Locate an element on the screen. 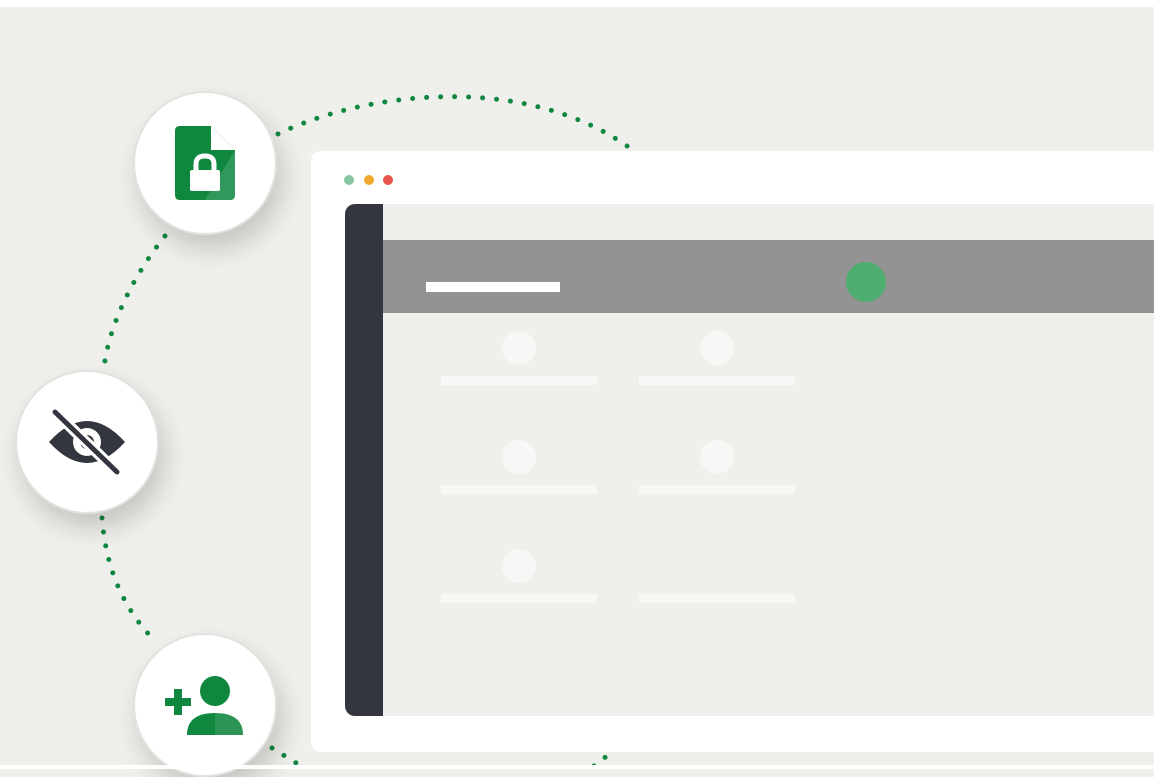 Image resolution: width=1154 pixels, height=777 pixels. eye-slash-icon is located at coordinates (87, 442).